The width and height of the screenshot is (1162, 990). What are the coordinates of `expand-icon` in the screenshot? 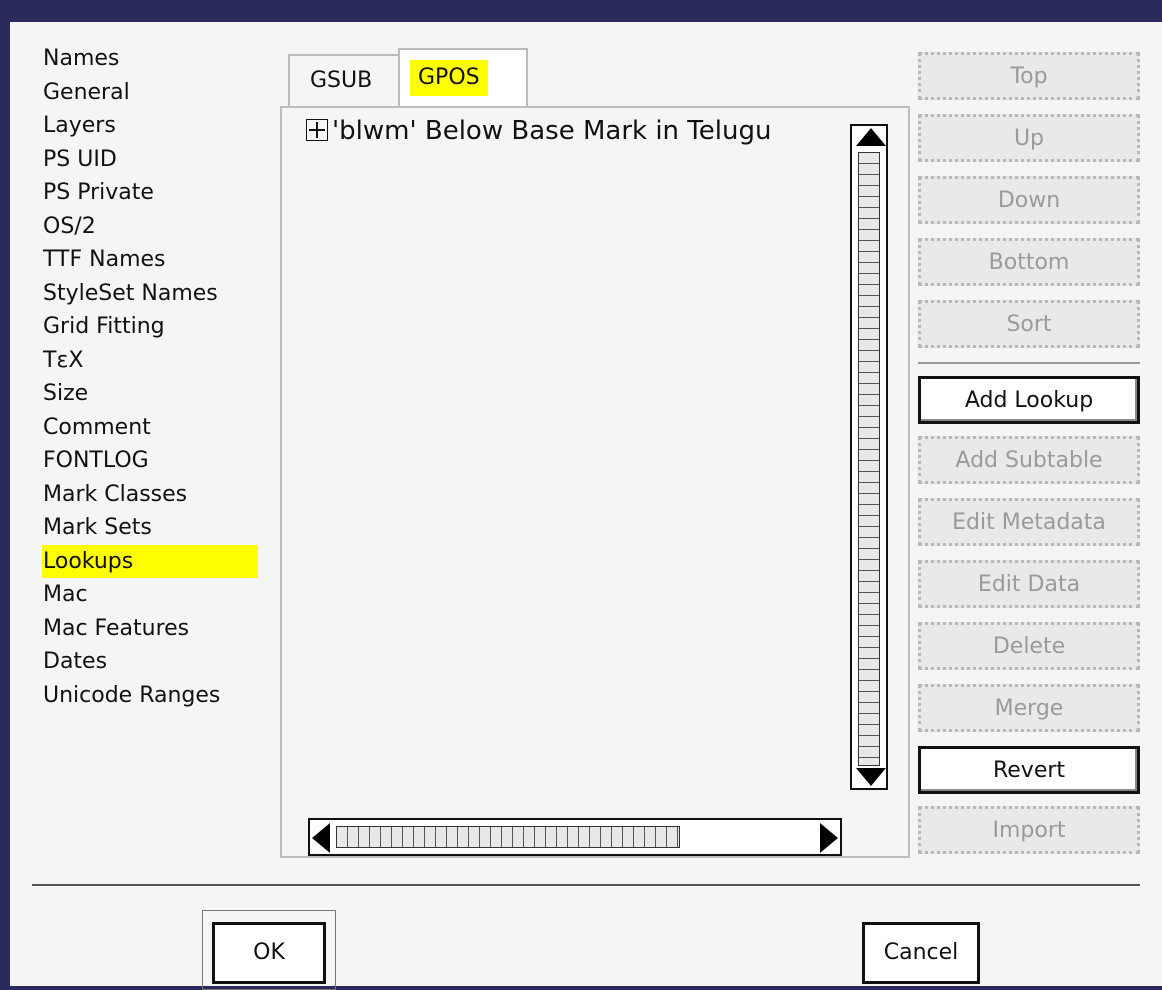 It's located at (317, 130).